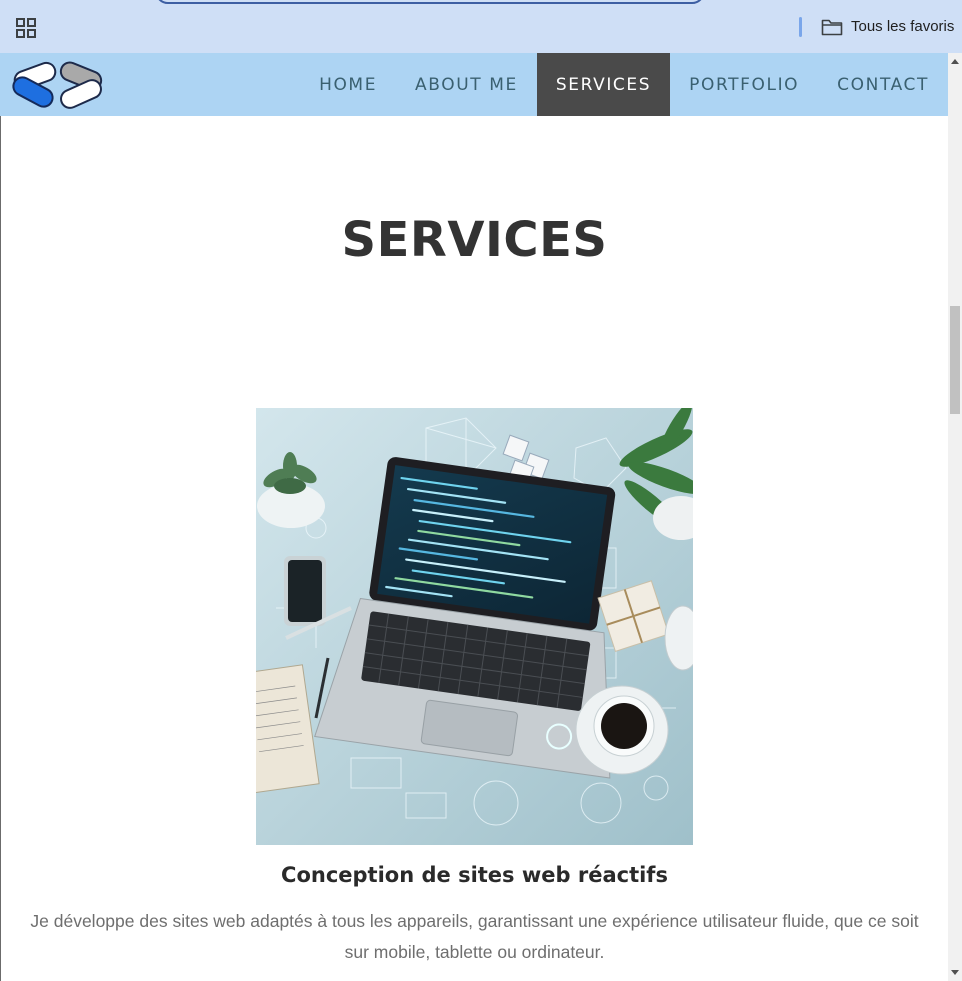 Image resolution: width=962 pixels, height=981 pixels. What do you see at coordinates (883, 84) in the screenshot?
I see `nav-contact: CONTACT` at bounding box center [883, 84].